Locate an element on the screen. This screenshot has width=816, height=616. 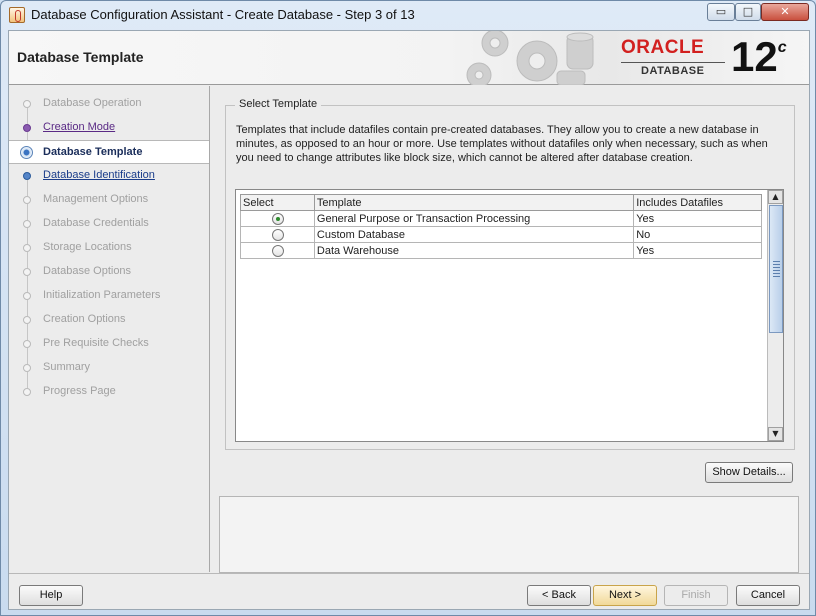
vertical-scrollbar: ▲ ▼ is located at coordinates (775, 315).